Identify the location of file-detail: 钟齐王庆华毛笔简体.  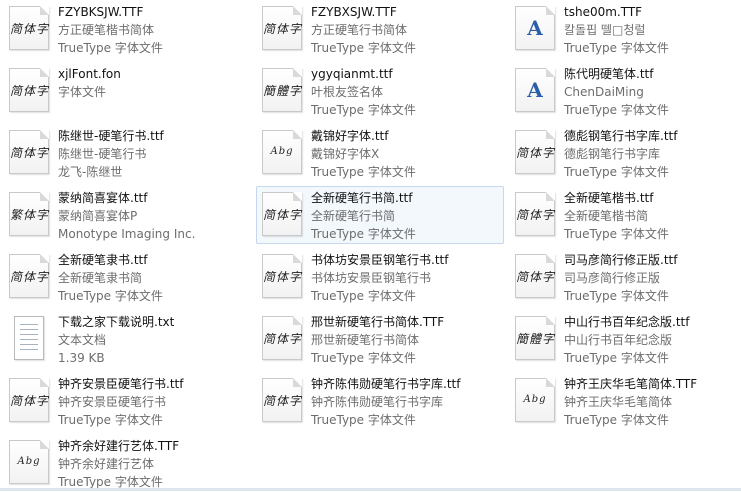
(618, 402).